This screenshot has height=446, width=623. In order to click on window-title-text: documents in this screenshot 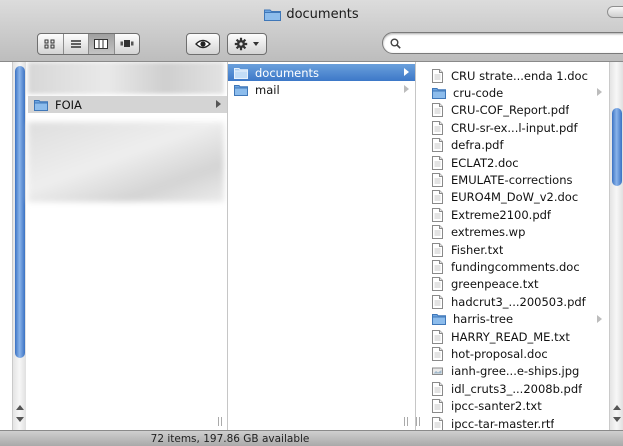, I will do `click(322, 14)`.